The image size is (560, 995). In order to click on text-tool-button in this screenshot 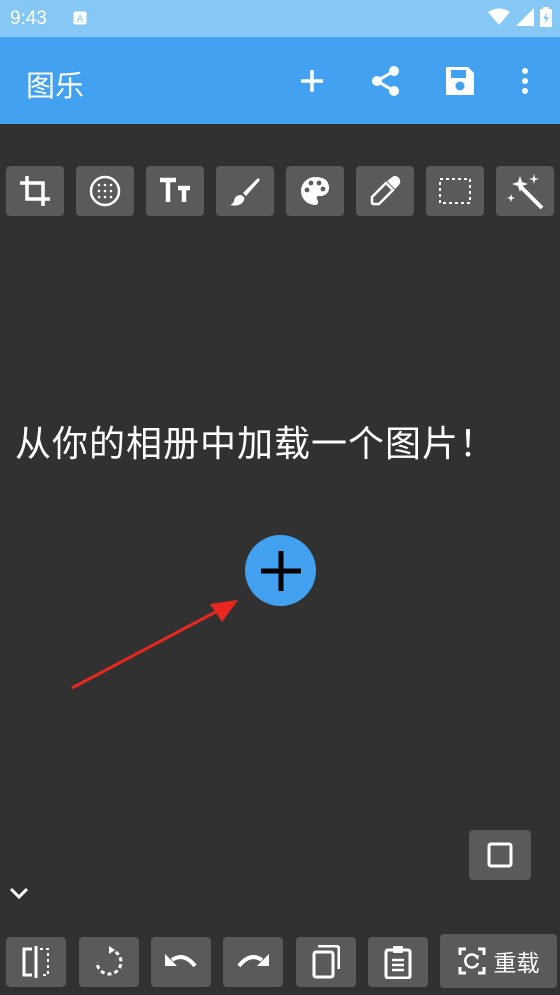, I will do `click(175, 191)`.